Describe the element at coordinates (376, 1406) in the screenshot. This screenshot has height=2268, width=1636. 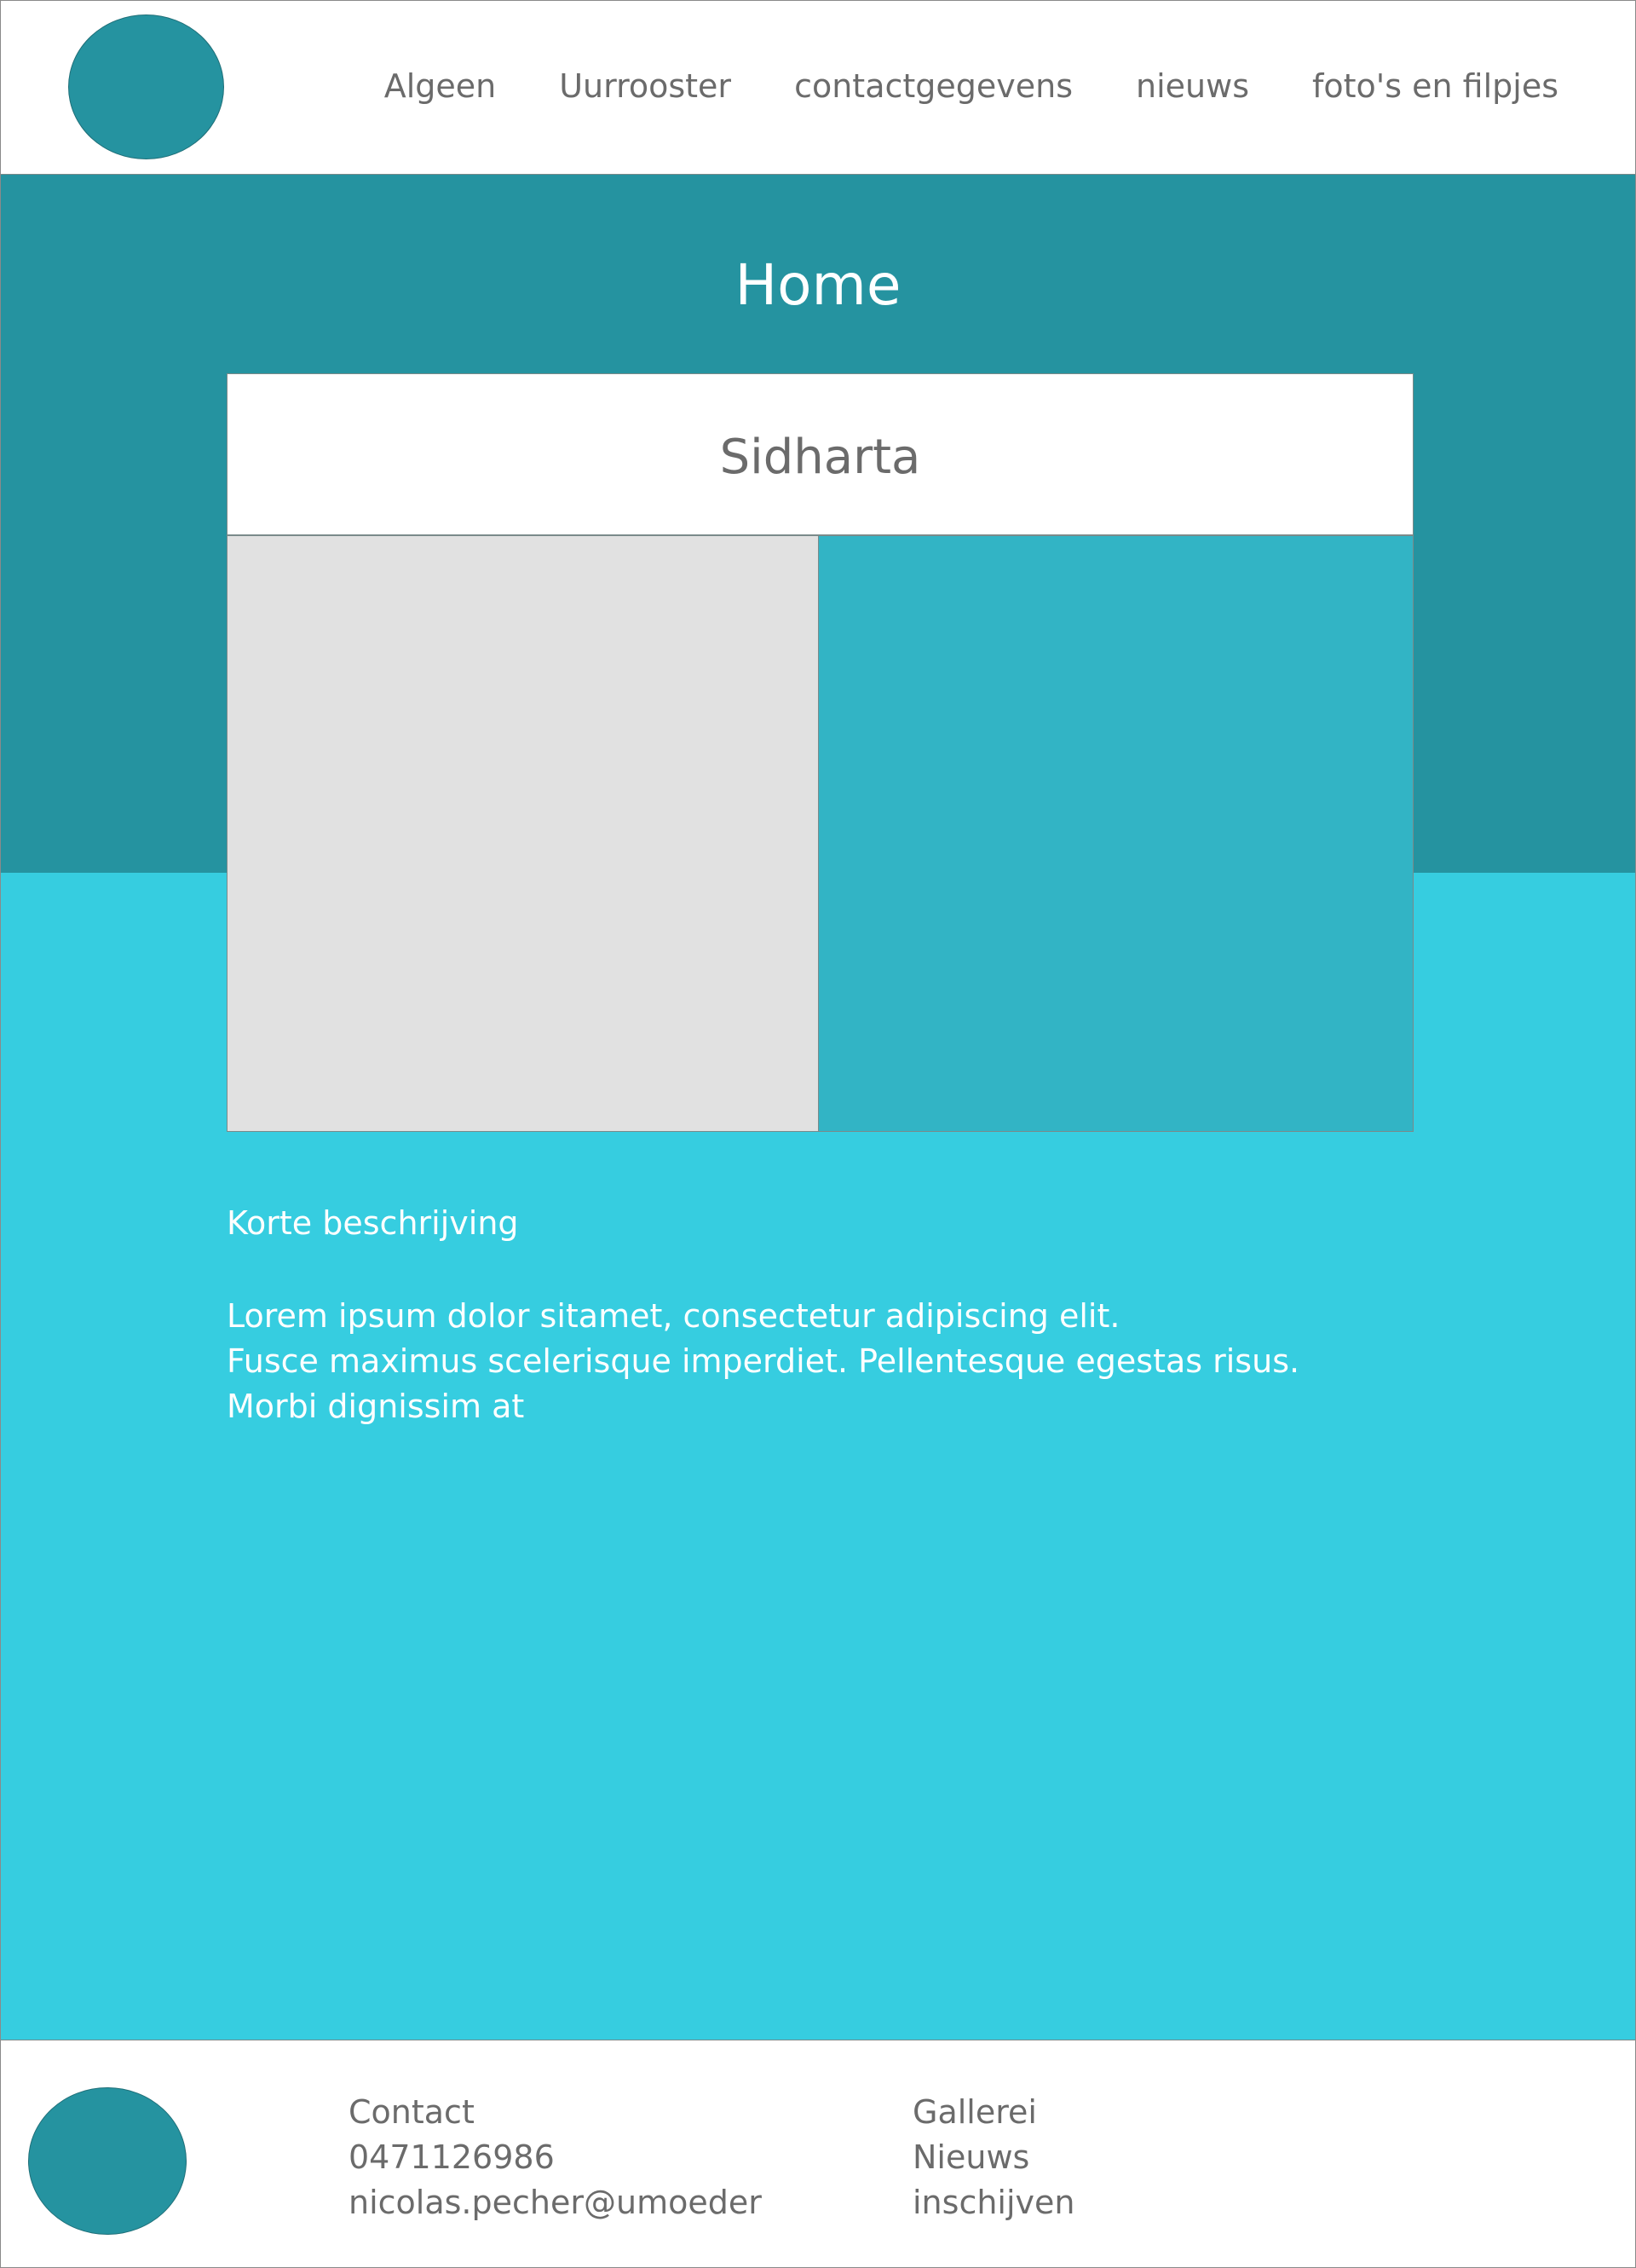
I see `description-line: Morbi dignissim at` at that location.